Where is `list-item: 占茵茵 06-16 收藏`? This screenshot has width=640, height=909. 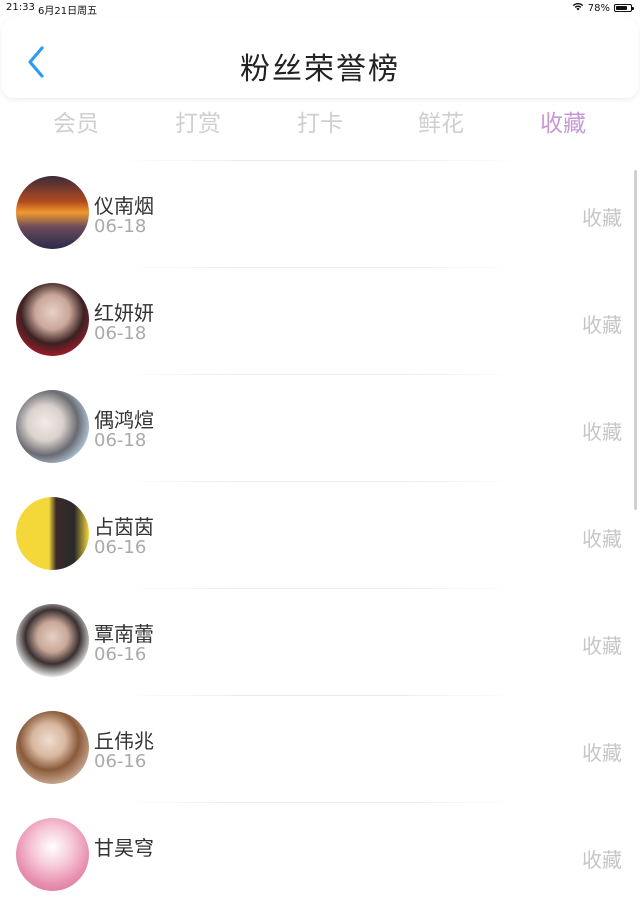
list-item: 占茵茵 06-16 收藏 is located at coordinates (320, 534).